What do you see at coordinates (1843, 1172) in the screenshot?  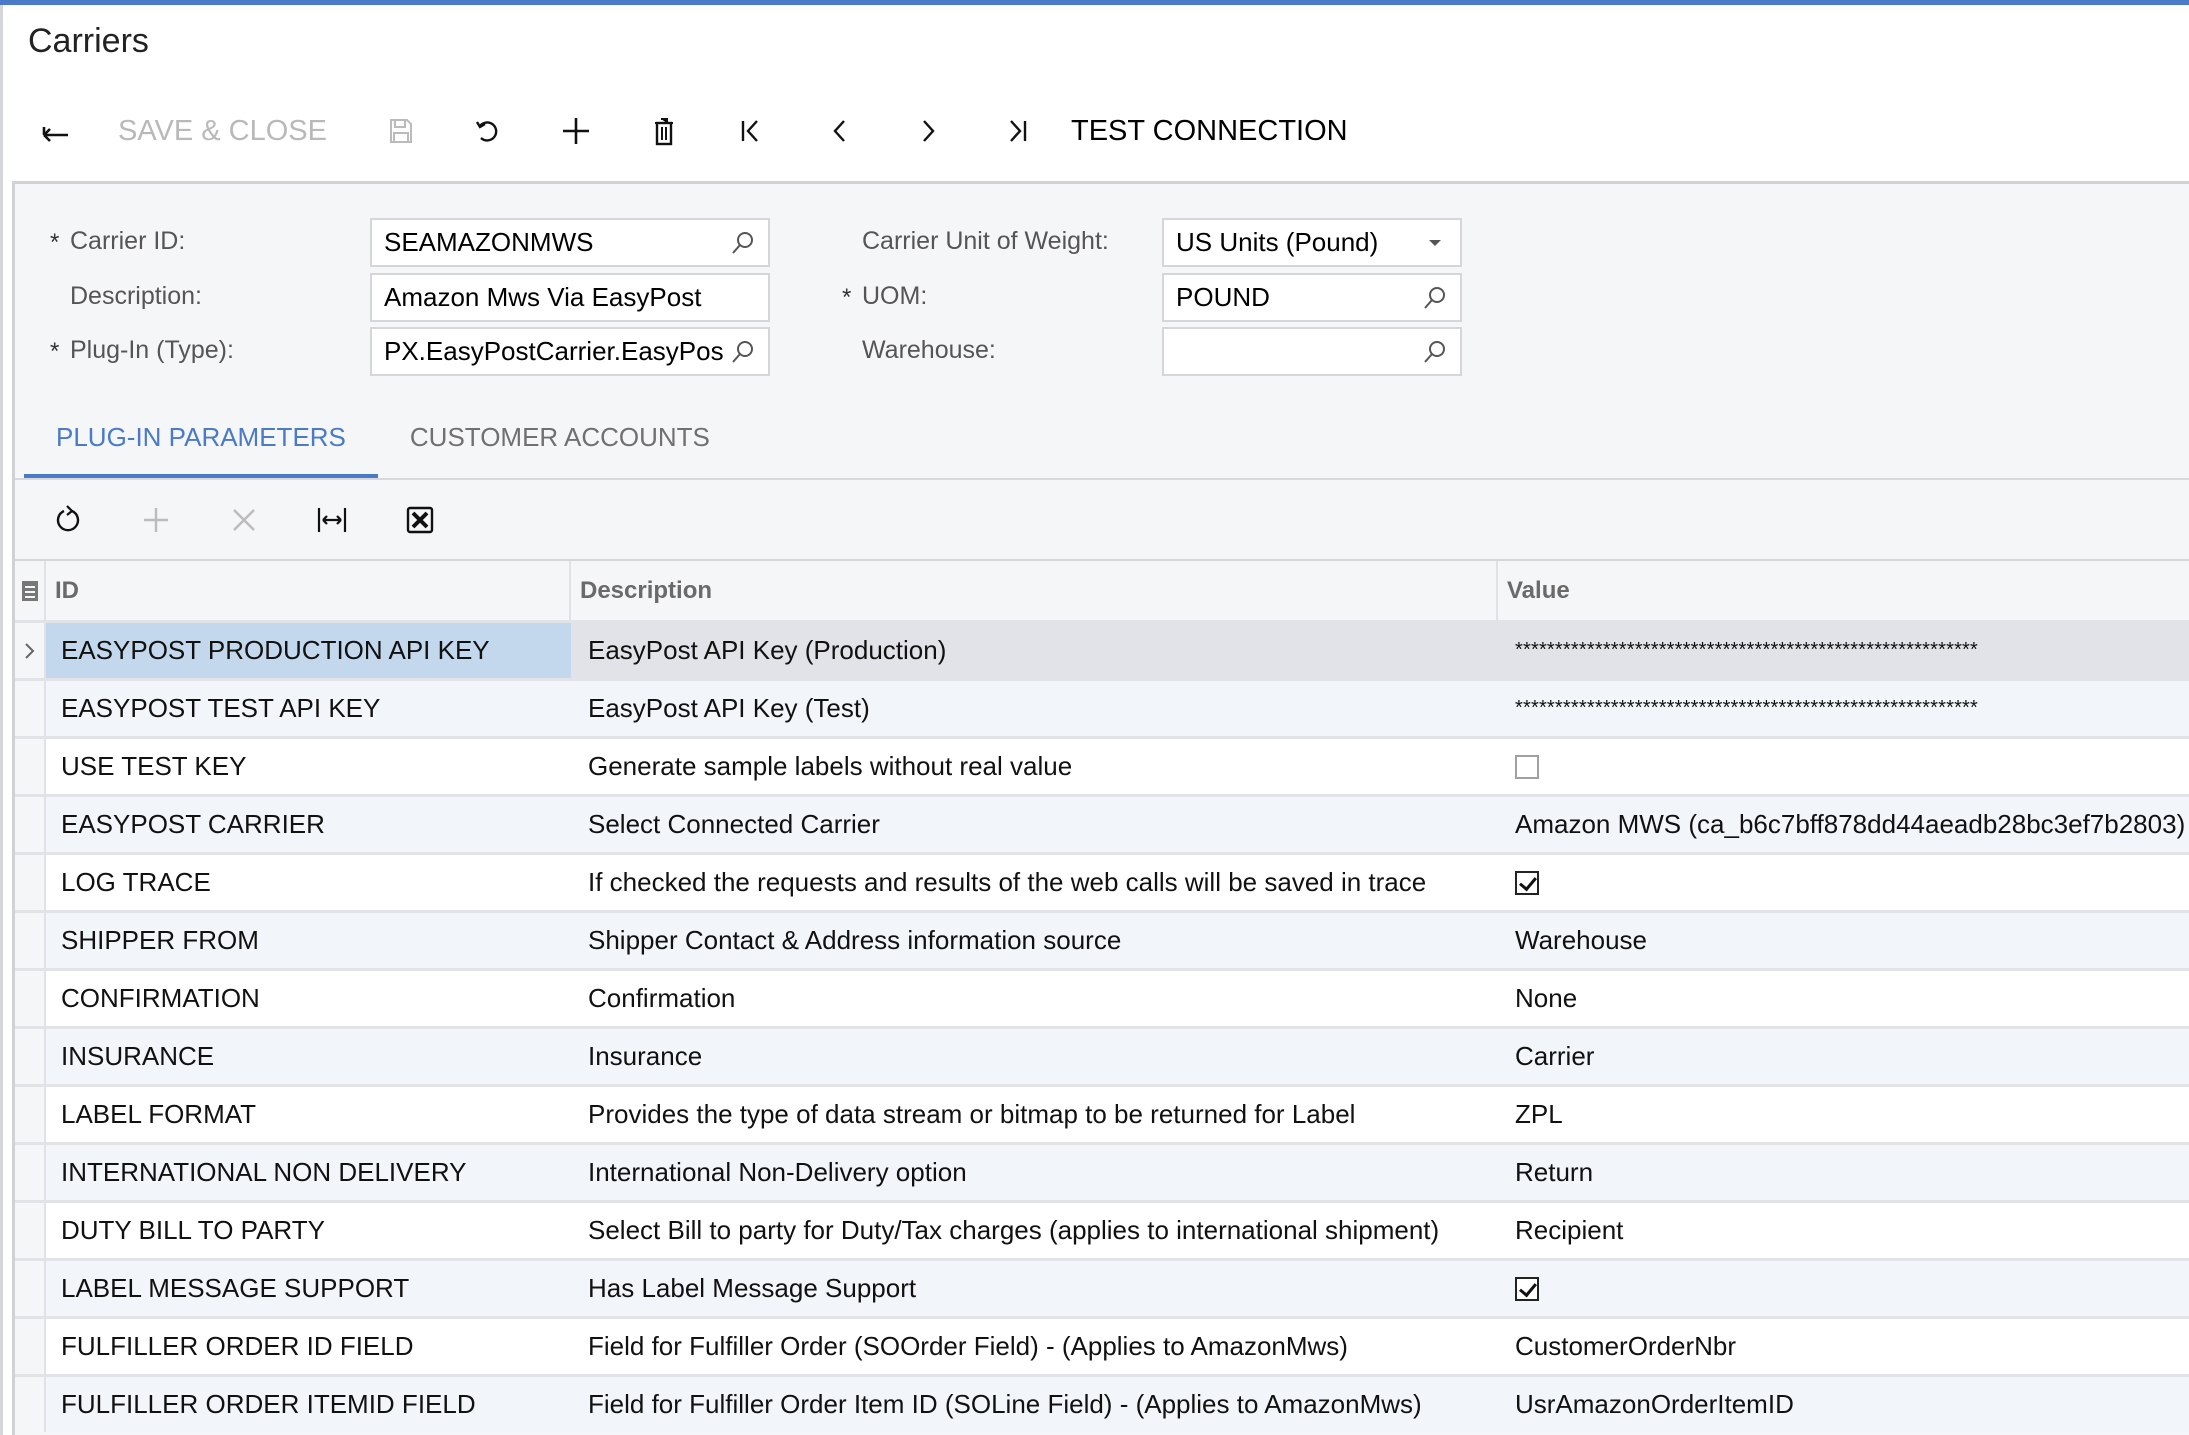 I see `cell-value: Return` at bounding box center [1843, 1172].